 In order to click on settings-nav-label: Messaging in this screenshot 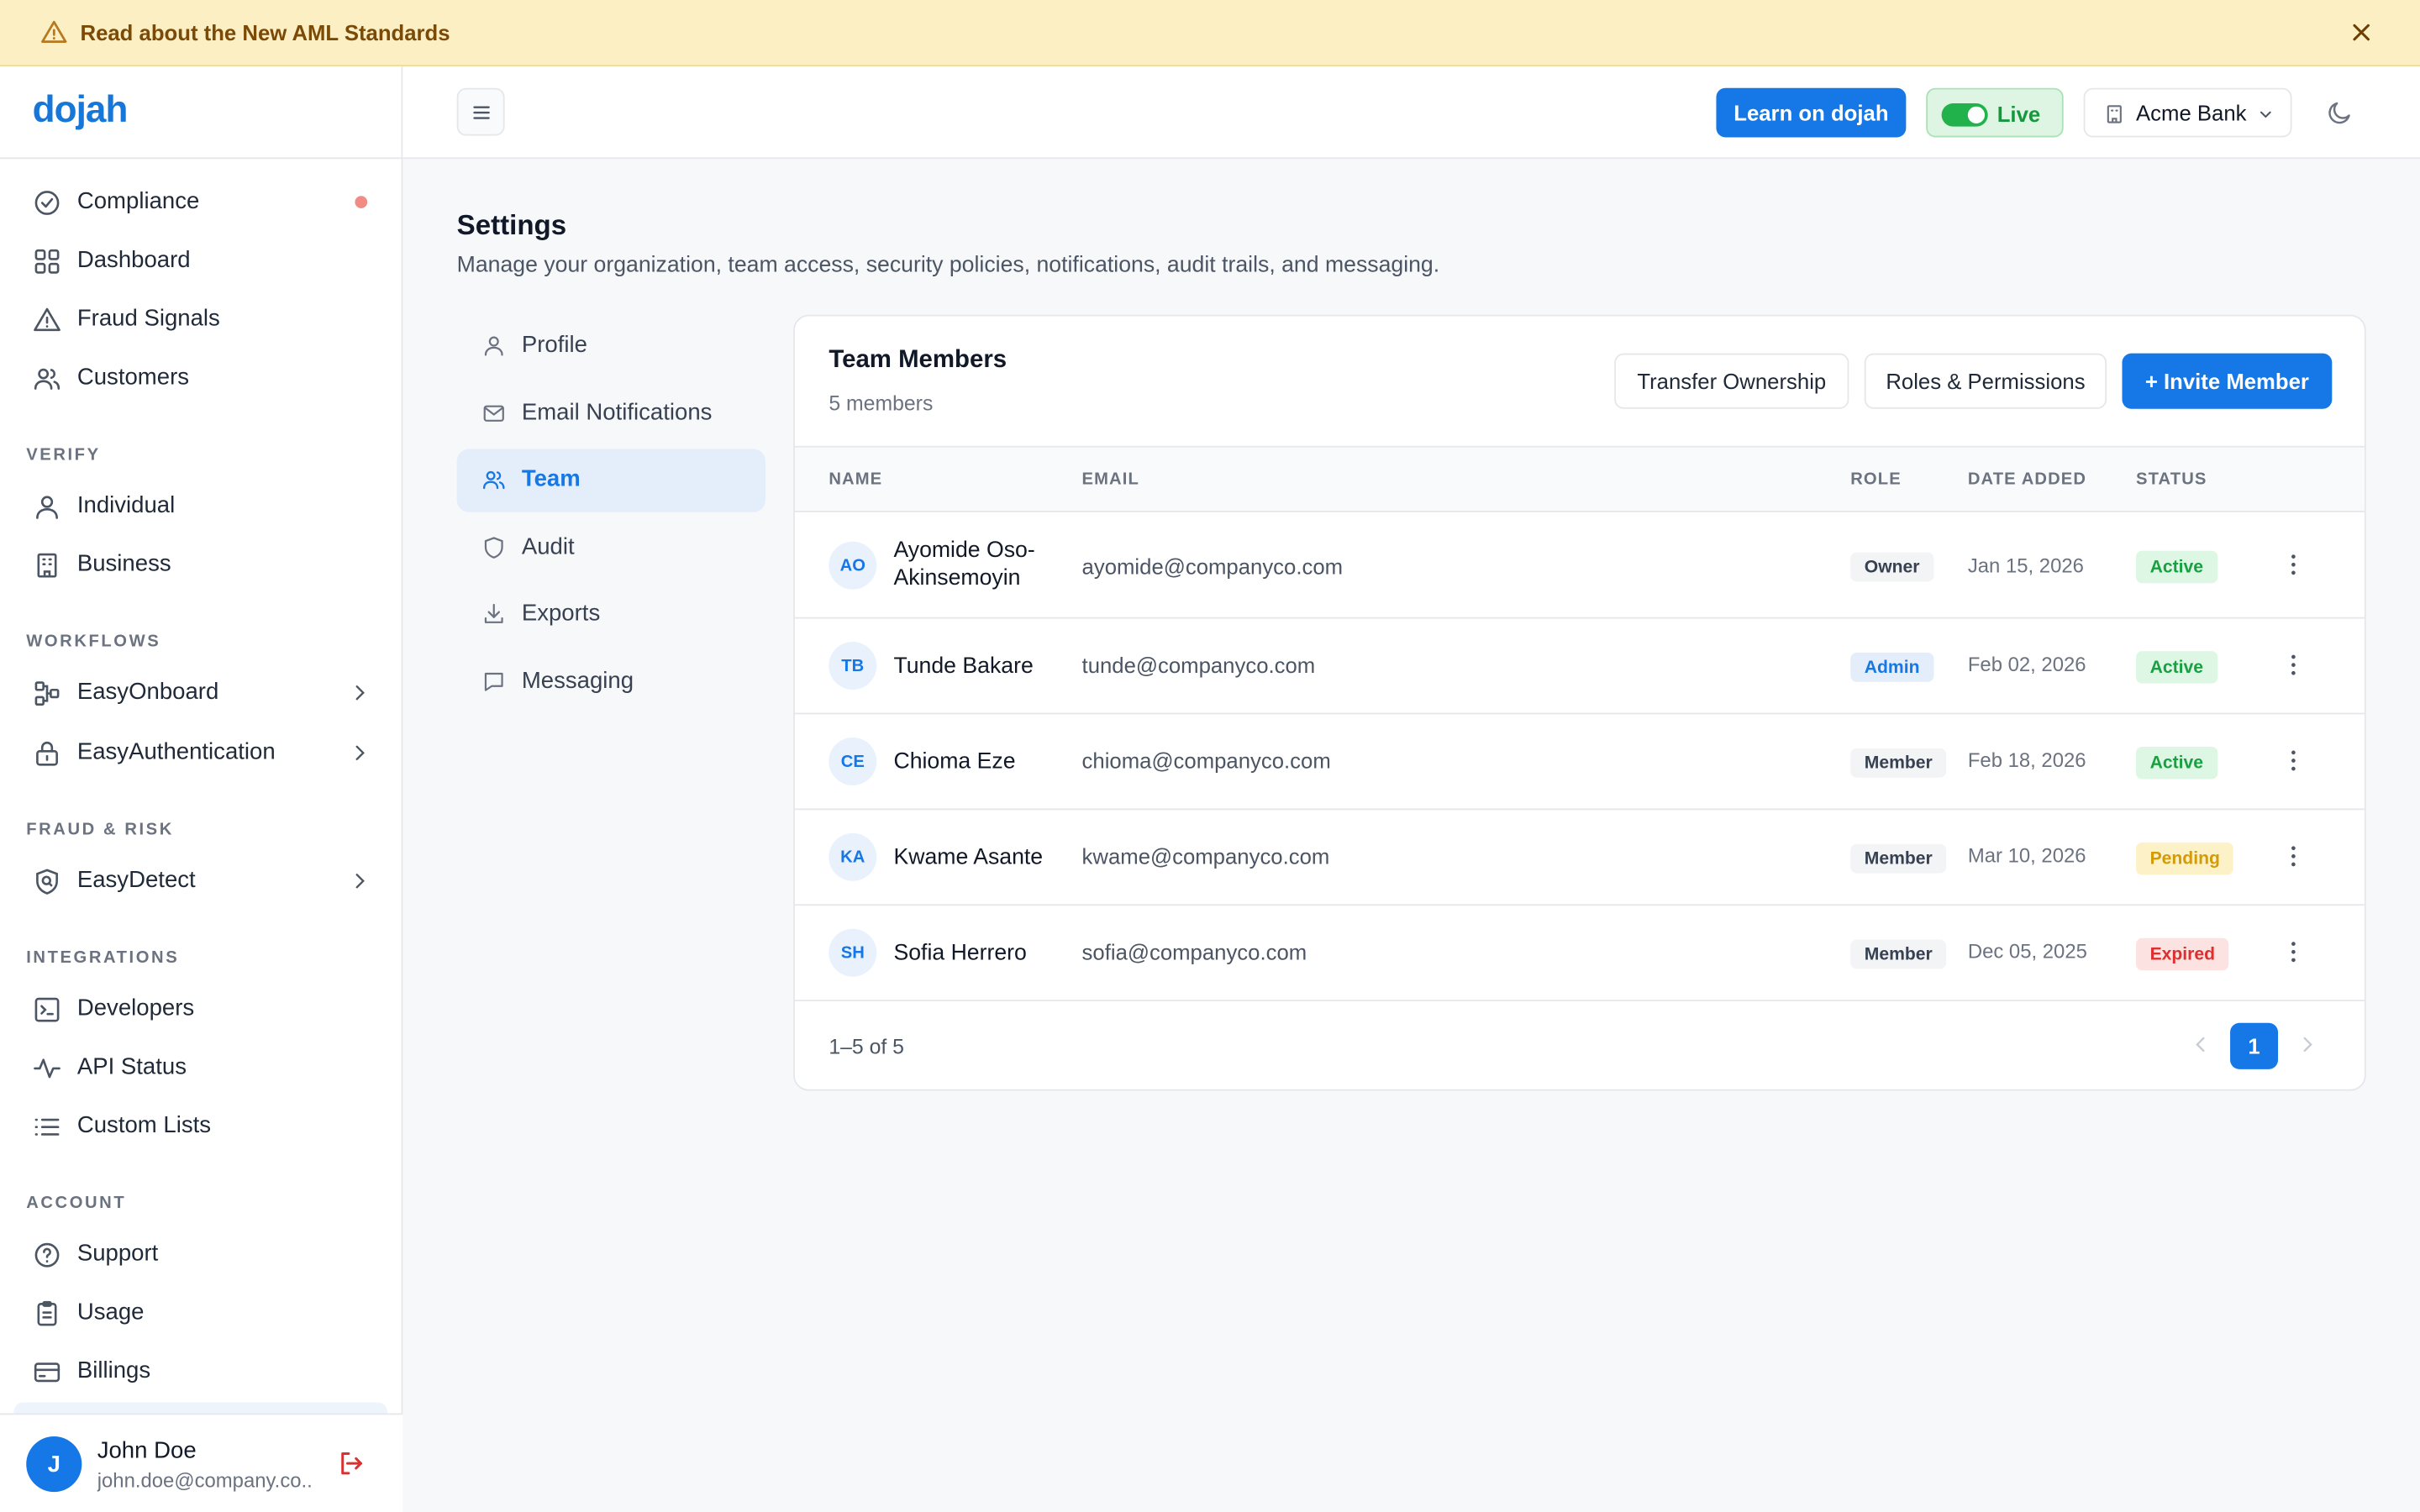, I will do `click(577, 681)`.